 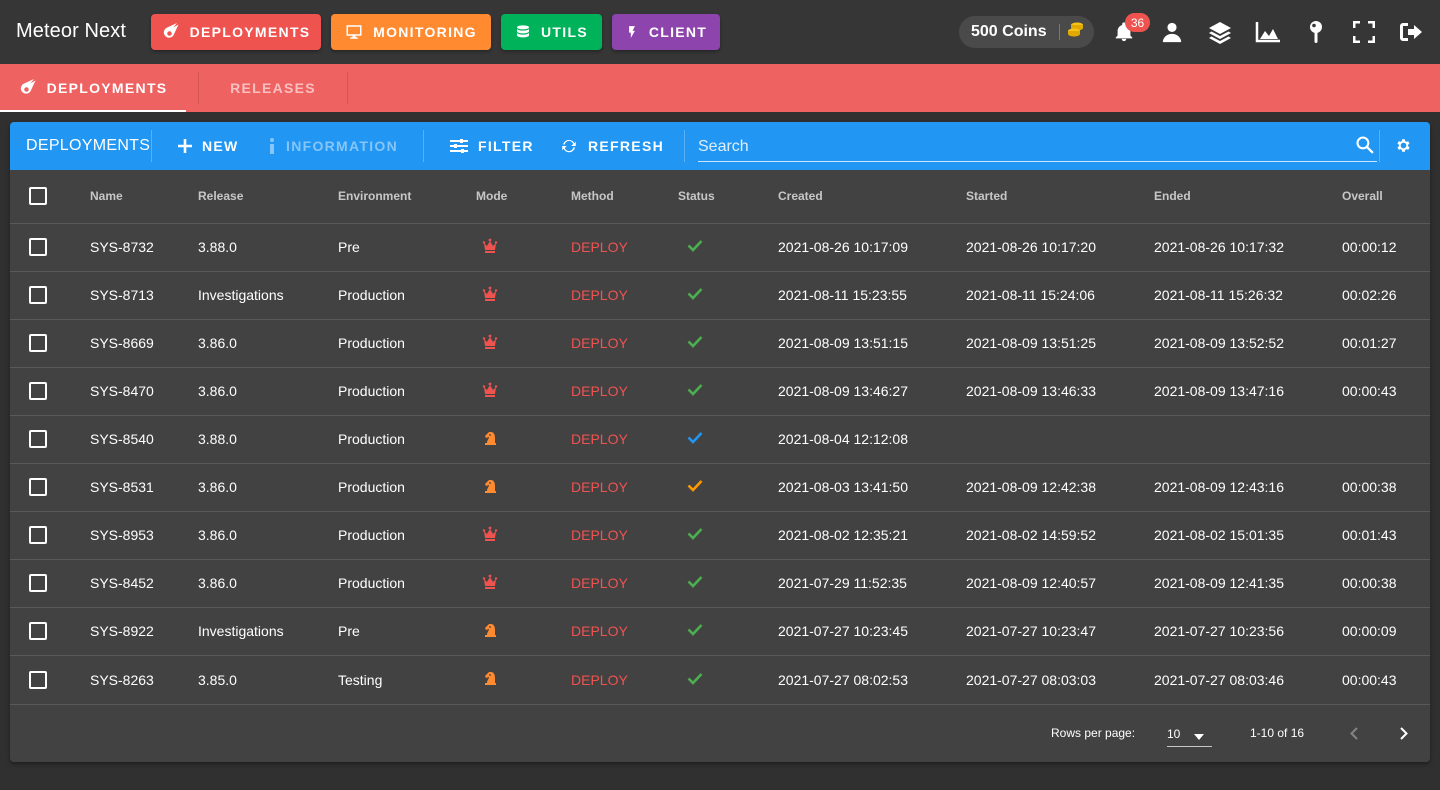 I want to click on cell-ended: 2021-08-09 13:52:52, so click(x=1248, y=343).